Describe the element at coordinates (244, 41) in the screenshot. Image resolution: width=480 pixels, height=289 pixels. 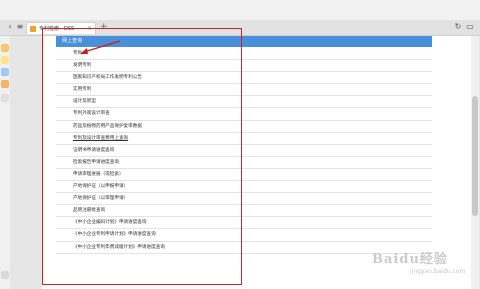
I see `panel-header: 网上查询` at that location.